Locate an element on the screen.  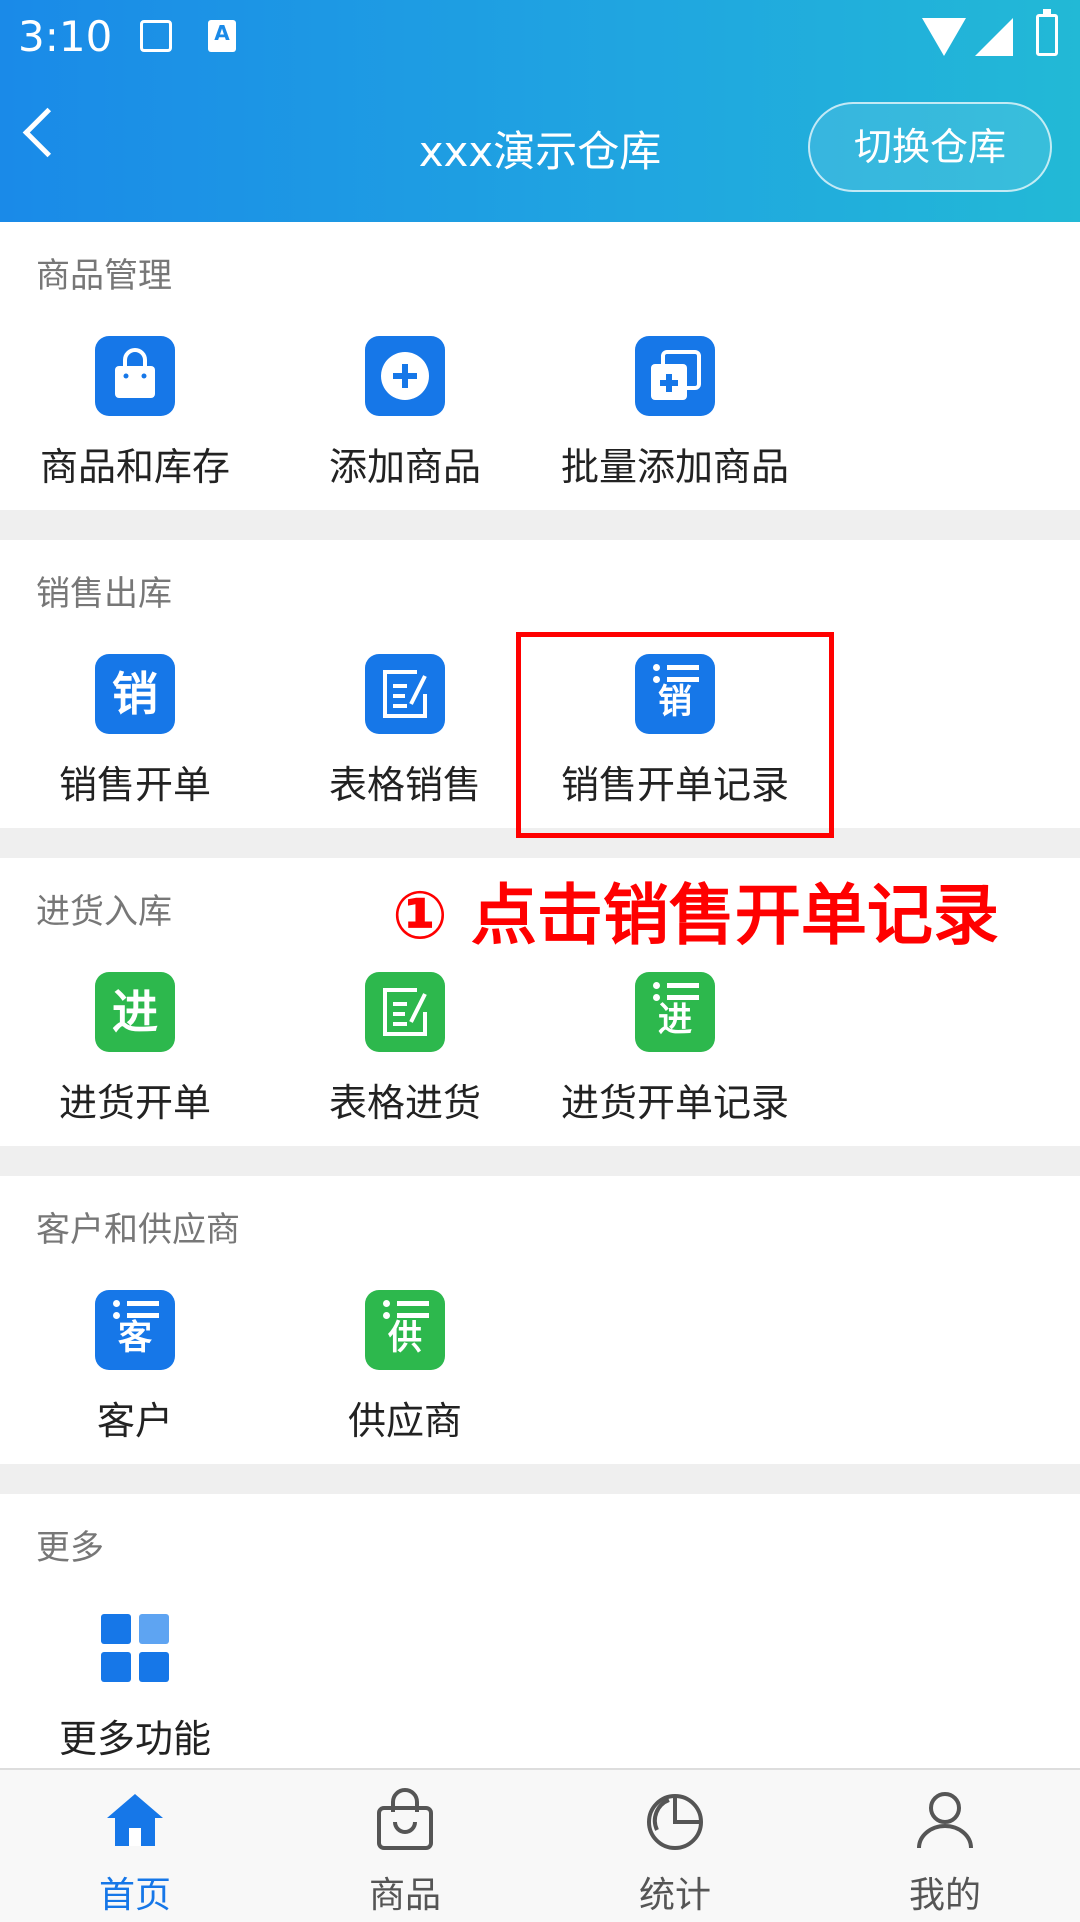
purchase-record-icon: 进 is located at coordinates (675, 1012).